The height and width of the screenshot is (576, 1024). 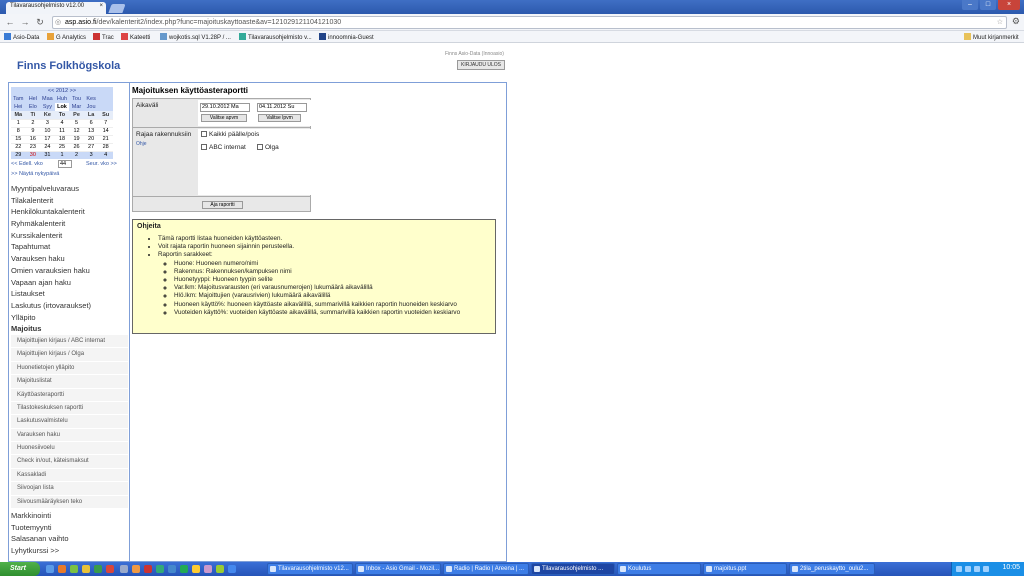 I want to click on month-cell: Syy, so click(x=47, y=107).